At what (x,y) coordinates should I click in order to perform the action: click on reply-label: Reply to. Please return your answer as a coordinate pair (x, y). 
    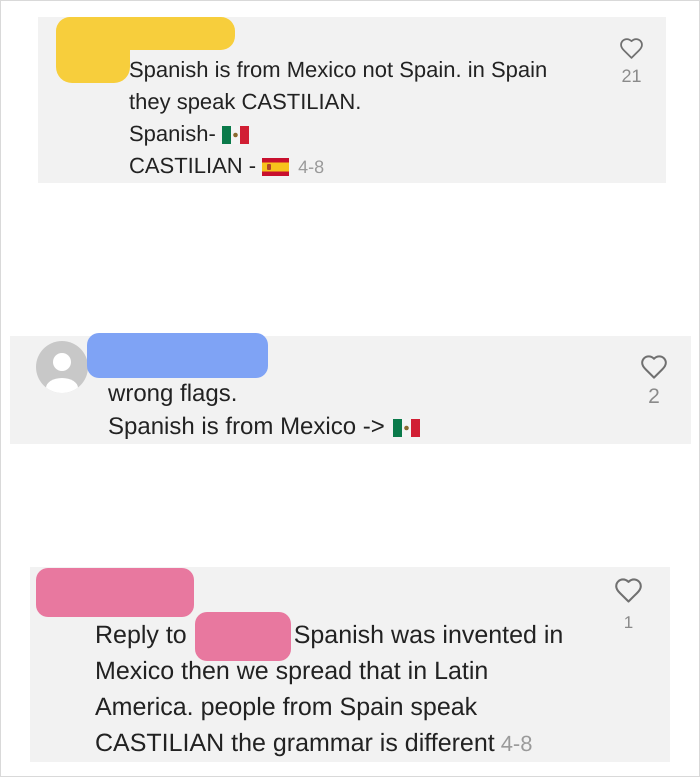
    Looking at the image, I should click on (141, 635).